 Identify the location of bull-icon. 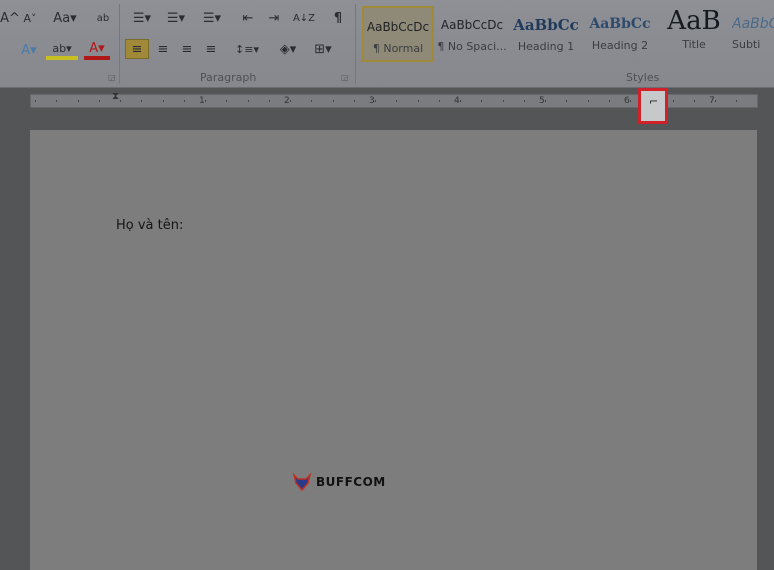
(302, 482).